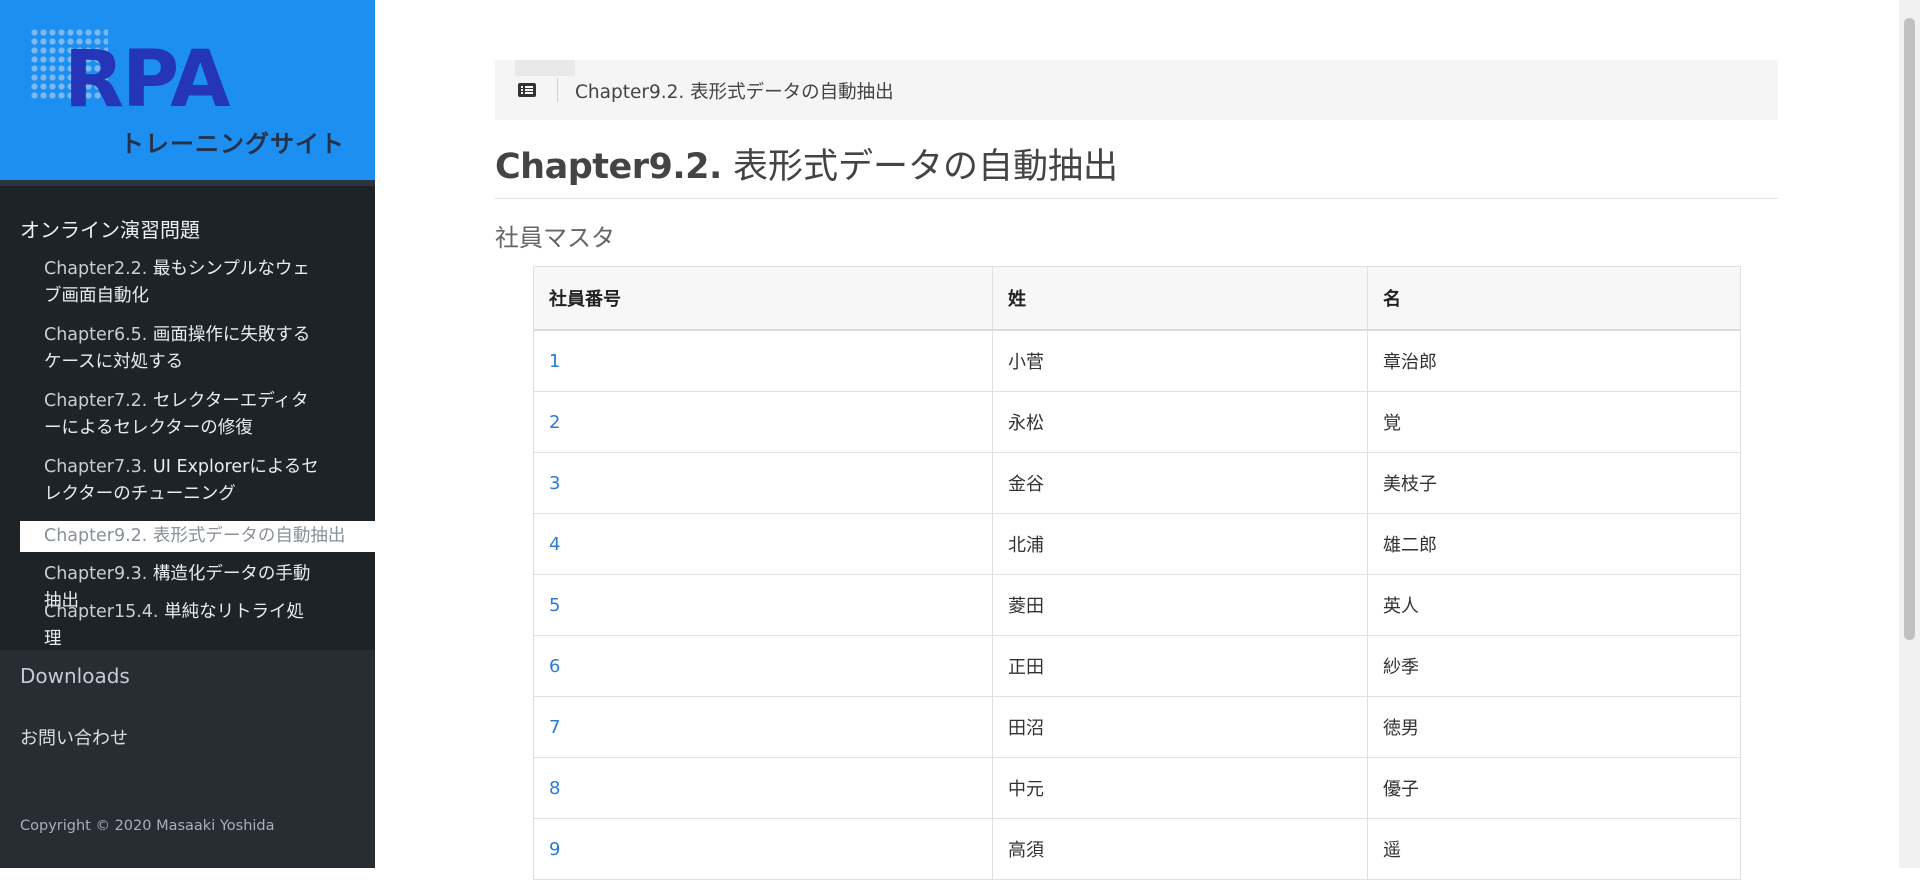  What do you see at coordinates (1554, 360) in the screenshot?
I see `first-name-cell: 章治郎` at bounding box center [1554, 360].